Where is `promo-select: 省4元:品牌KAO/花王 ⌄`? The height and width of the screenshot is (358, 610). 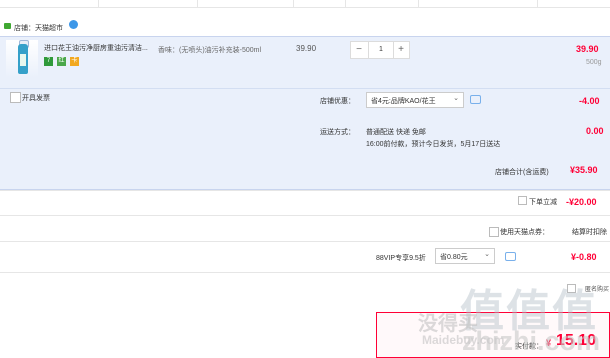 promo-select: 省4元:品牌KAO/花王 ⌄ is located at coordinates (415, 100).